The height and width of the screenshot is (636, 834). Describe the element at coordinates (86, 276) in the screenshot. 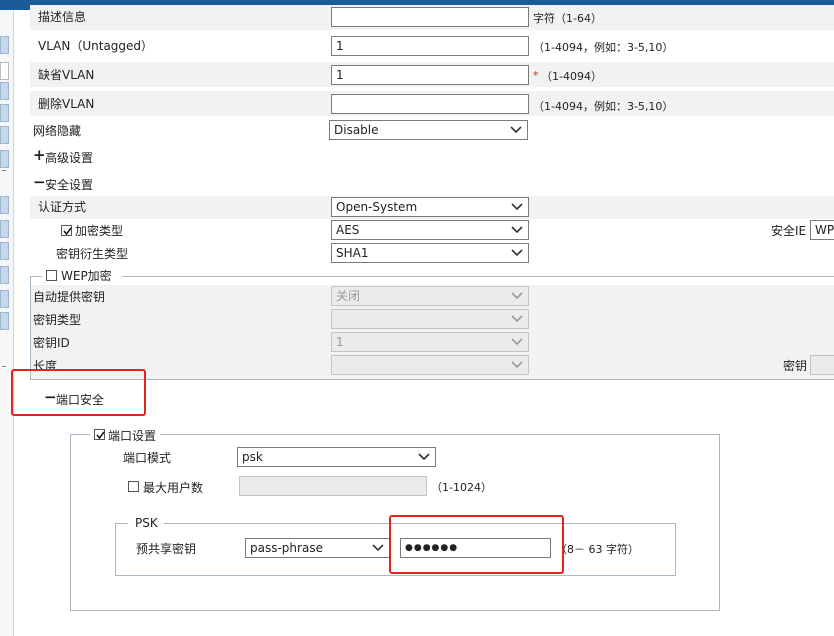

I see `wep-label: WEP加密` at that location.